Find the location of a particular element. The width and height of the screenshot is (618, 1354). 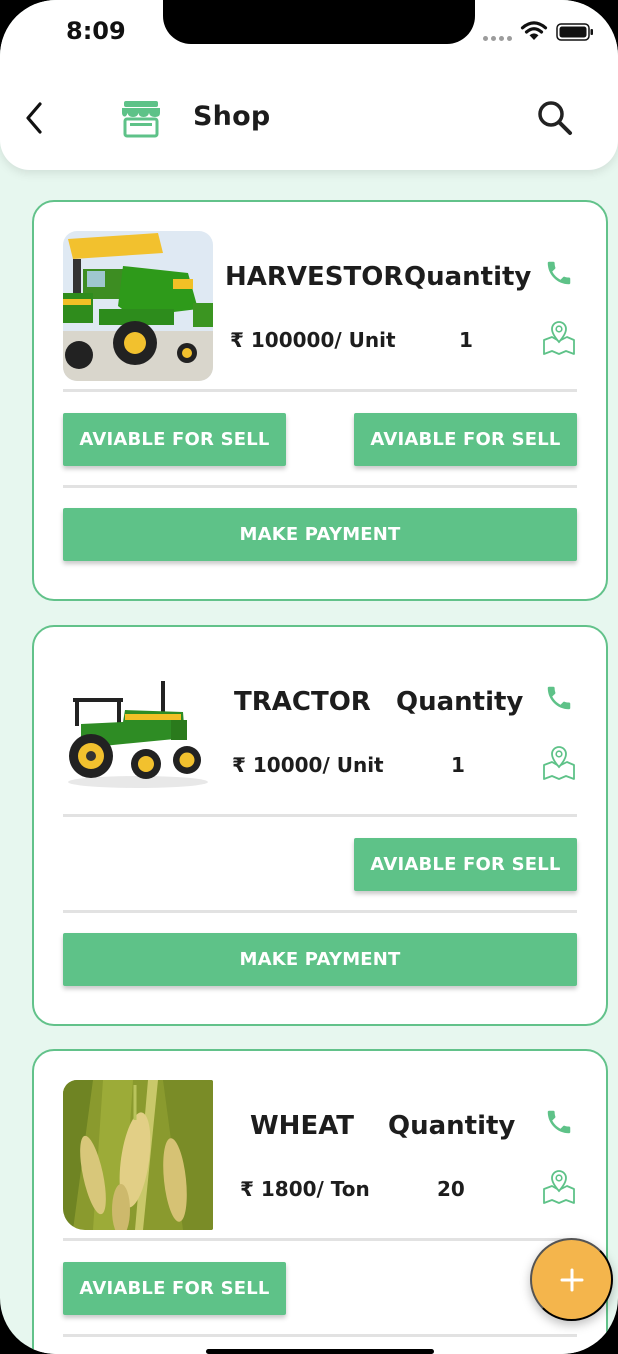

product-name: TRACTOR is located at coordinates (302, 702).